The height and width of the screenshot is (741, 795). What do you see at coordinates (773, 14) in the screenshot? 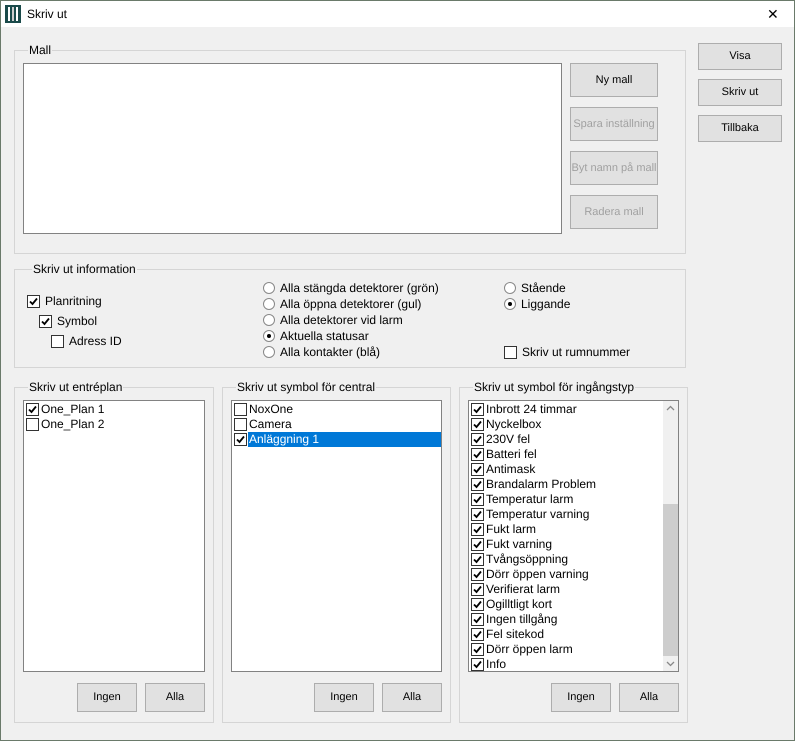
I see `close-button: ✕` at bounding box center [773, 14].